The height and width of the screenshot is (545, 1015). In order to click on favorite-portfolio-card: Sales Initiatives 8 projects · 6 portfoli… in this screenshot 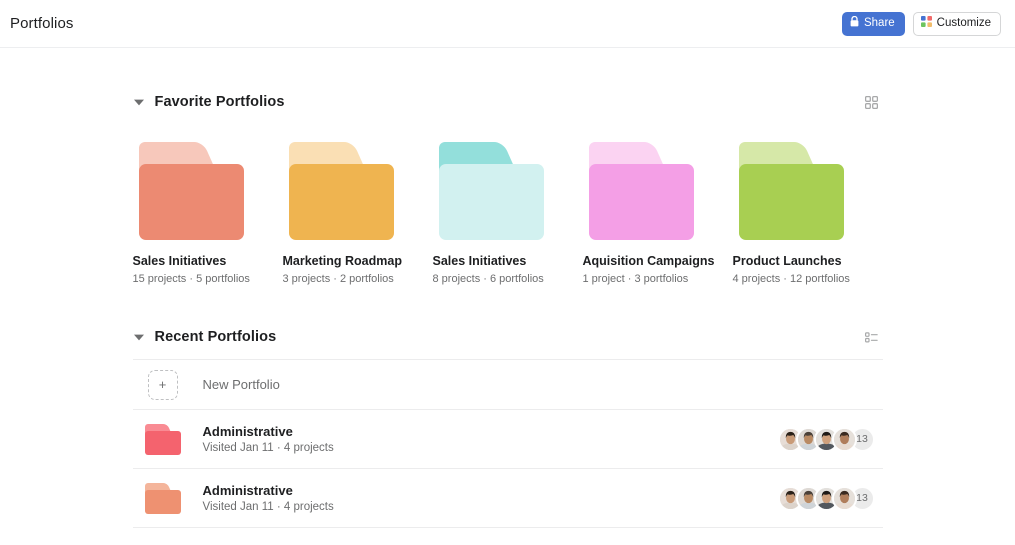, I will do `click(508, 213)`.